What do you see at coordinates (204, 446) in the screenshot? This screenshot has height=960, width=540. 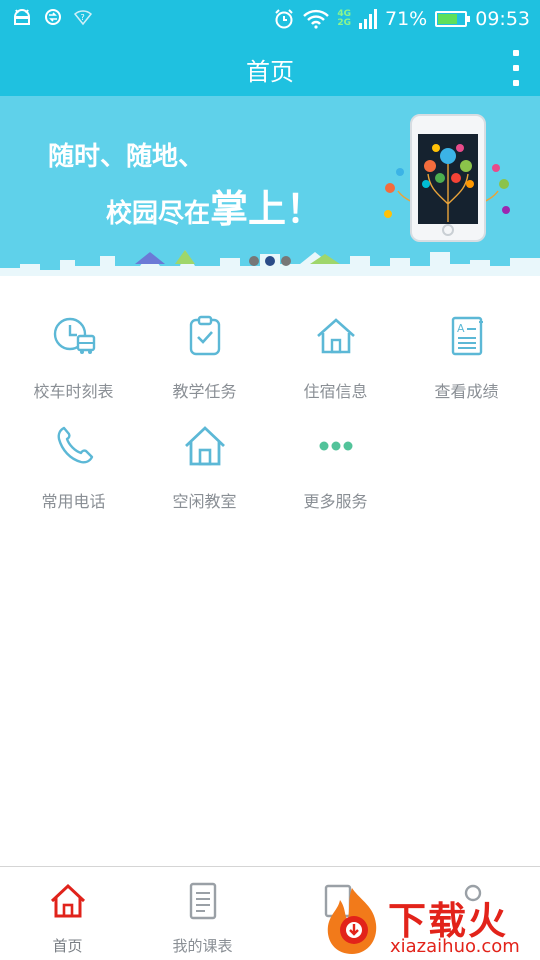 I see `house-icon` at bounding box center [204, 446].